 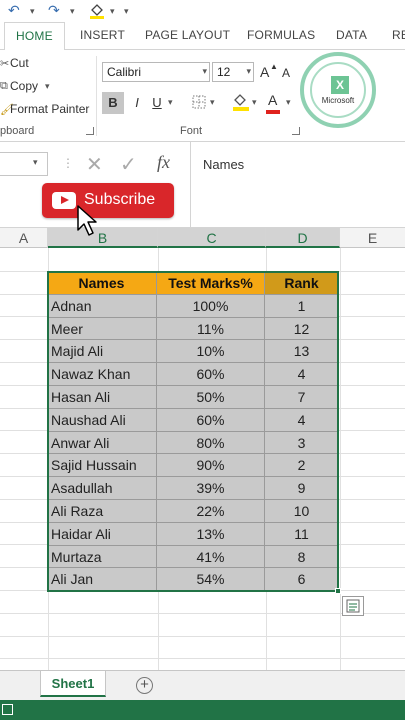 I want to click on paint-bucket-icon, so click(x=97, y=11).